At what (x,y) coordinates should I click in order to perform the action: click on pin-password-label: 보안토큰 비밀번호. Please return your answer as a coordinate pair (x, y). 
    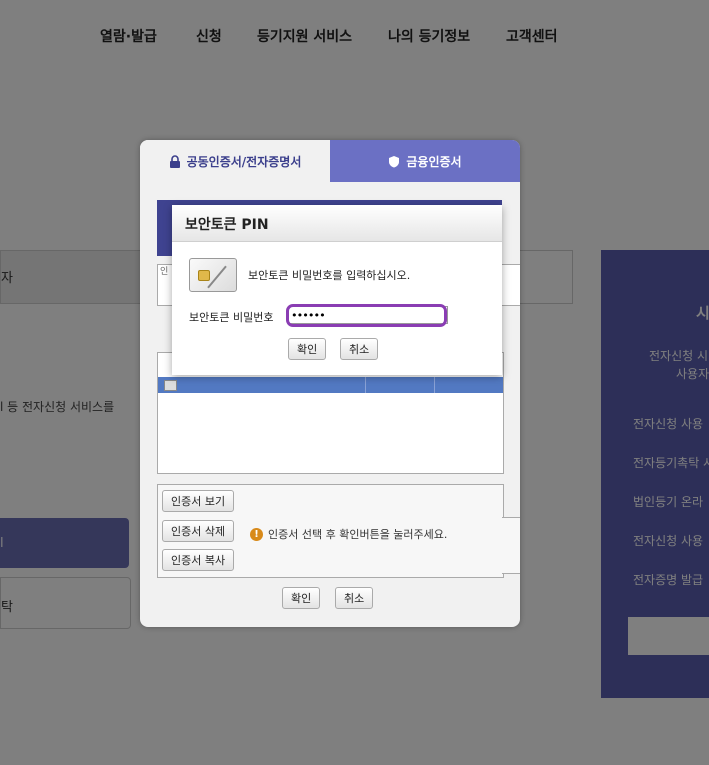
    Looking at the image, I should click on (231, 317).